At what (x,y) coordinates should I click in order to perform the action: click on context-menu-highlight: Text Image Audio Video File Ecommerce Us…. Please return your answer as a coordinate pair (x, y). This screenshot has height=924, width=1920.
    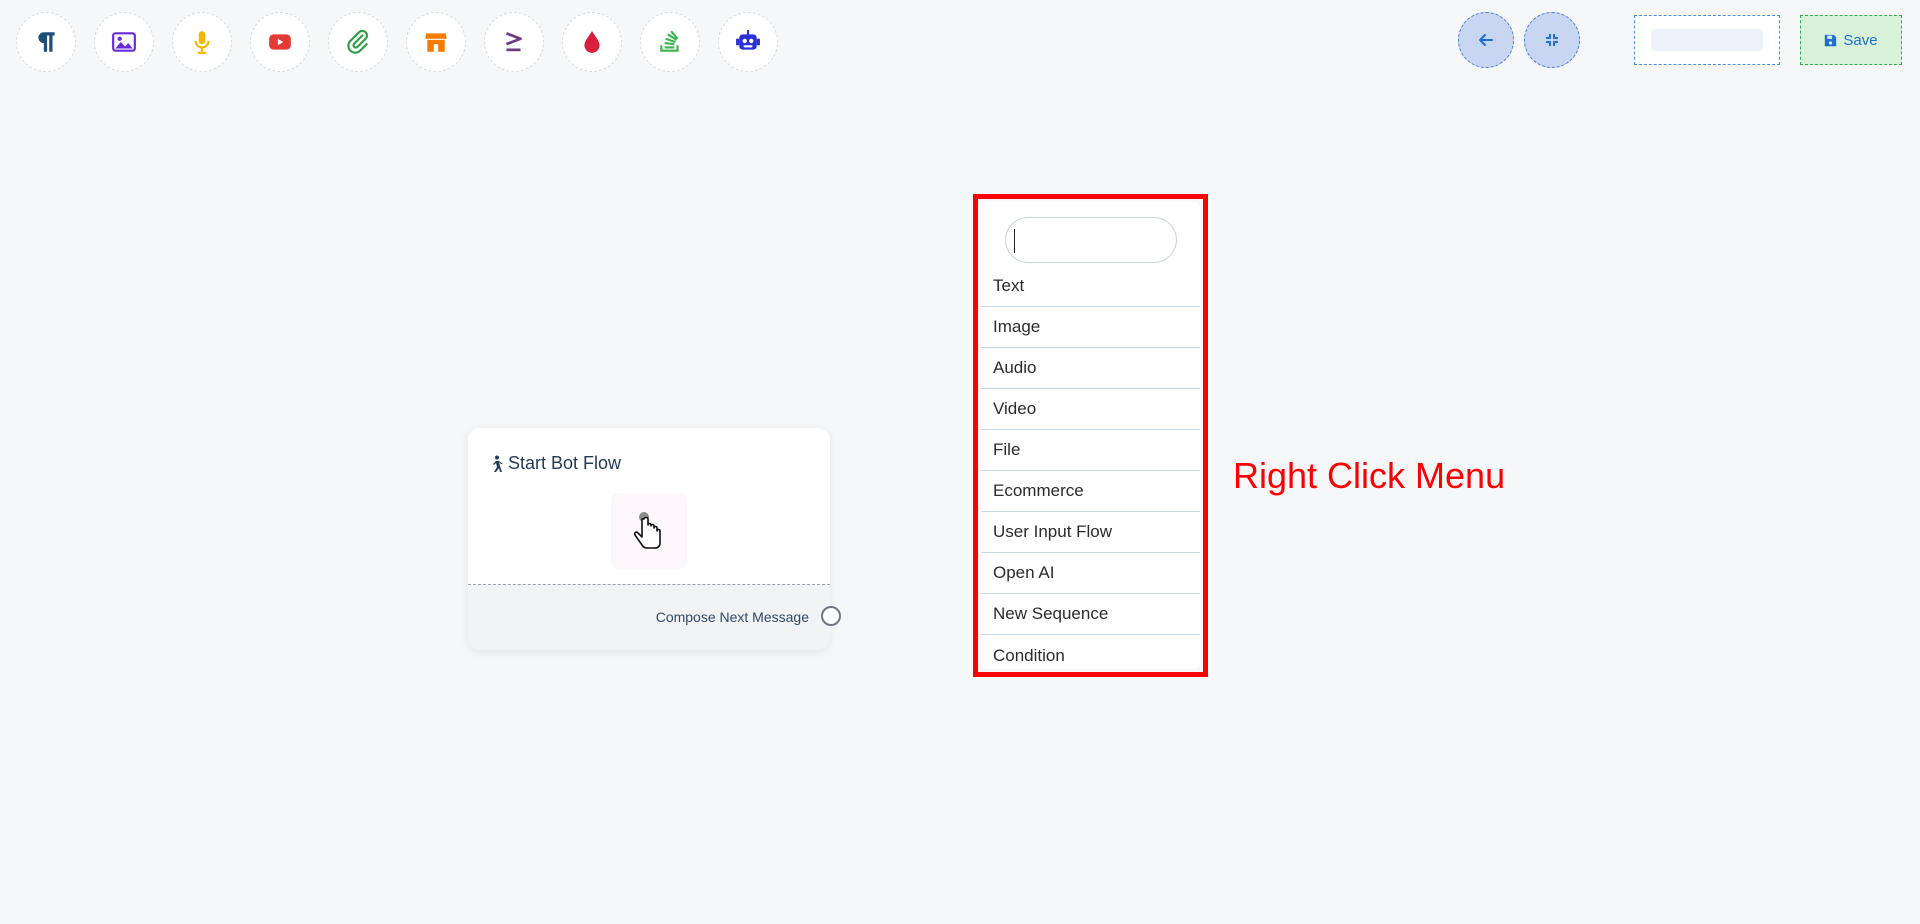
    Looking at the image, I should click on (1090, 435).